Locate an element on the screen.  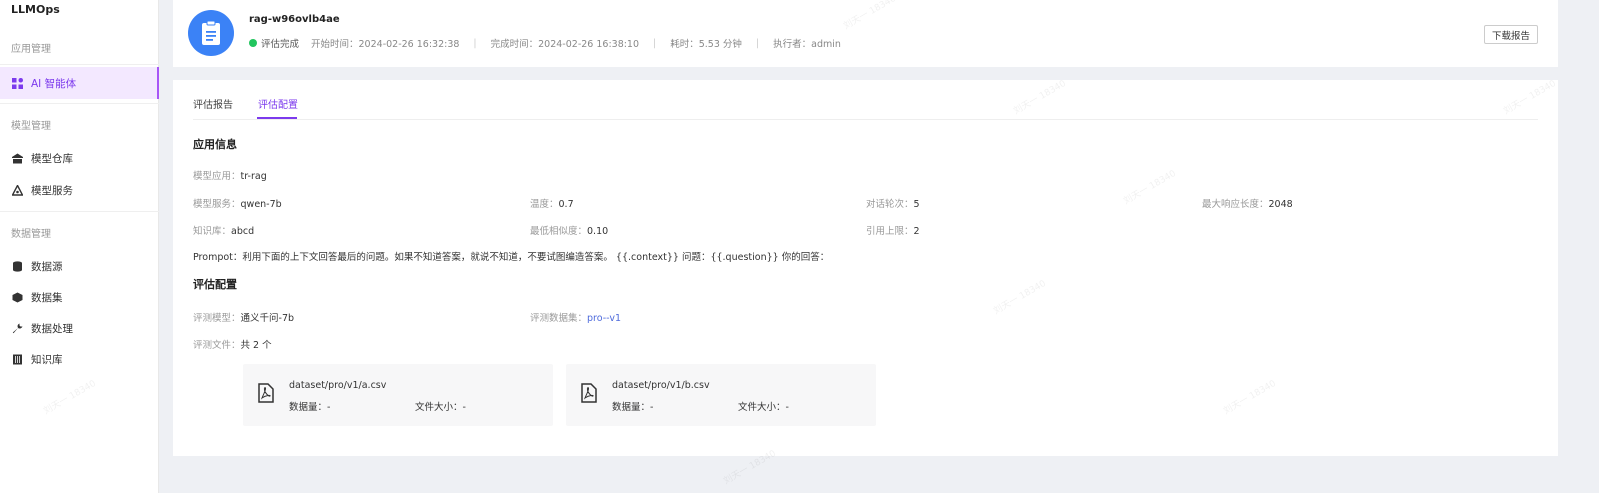
apps-icon is located at coordinates (17, 83).